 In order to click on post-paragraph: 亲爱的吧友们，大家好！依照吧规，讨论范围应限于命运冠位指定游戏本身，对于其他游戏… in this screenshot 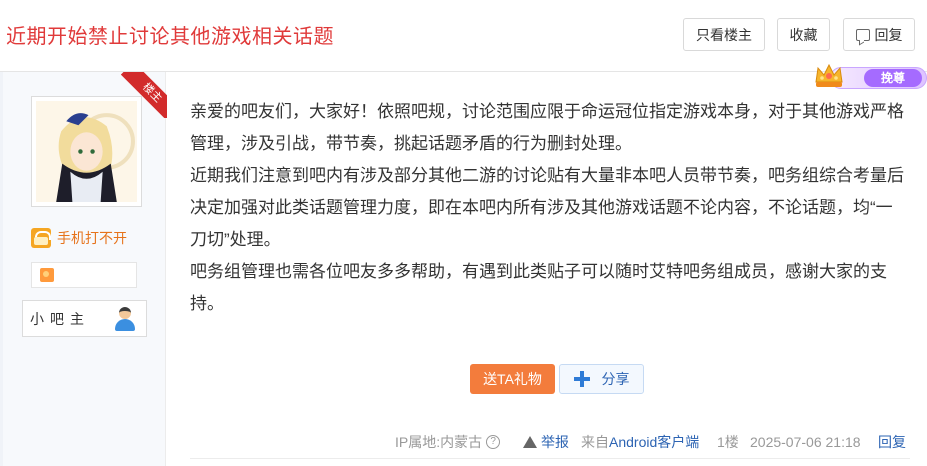, I will do `click(547, 127)`.